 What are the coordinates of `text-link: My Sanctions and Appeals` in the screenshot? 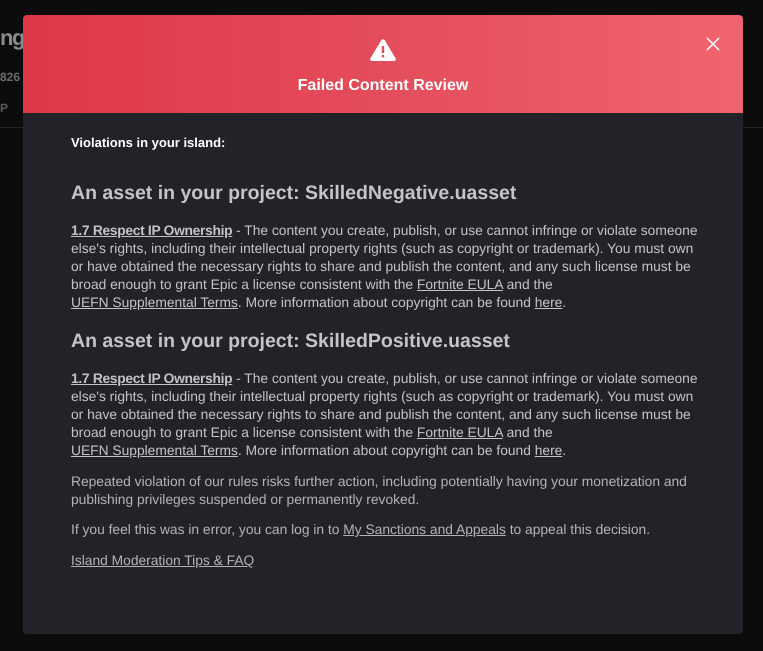 It's located at (424, 529).